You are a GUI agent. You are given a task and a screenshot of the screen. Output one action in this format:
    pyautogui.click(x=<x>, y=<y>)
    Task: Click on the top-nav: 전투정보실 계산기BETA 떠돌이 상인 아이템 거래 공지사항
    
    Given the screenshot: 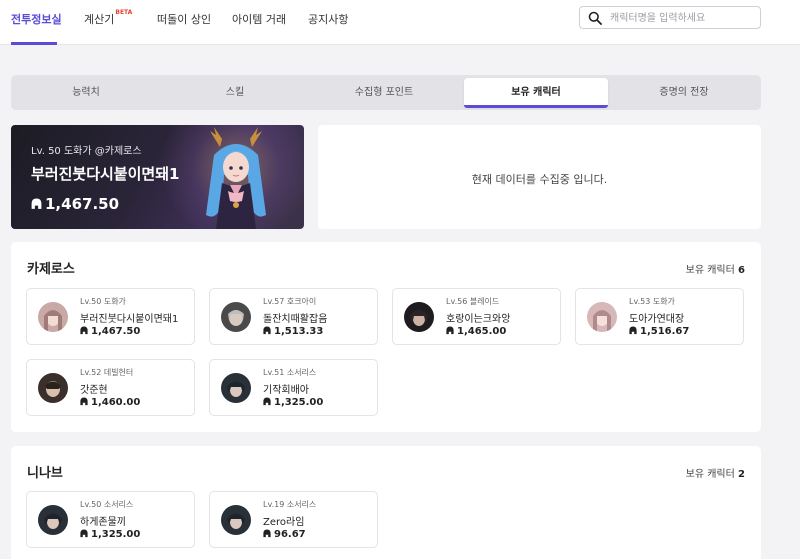 What is the action you would take?
    pyautogui.click(x=400, y=22)
    